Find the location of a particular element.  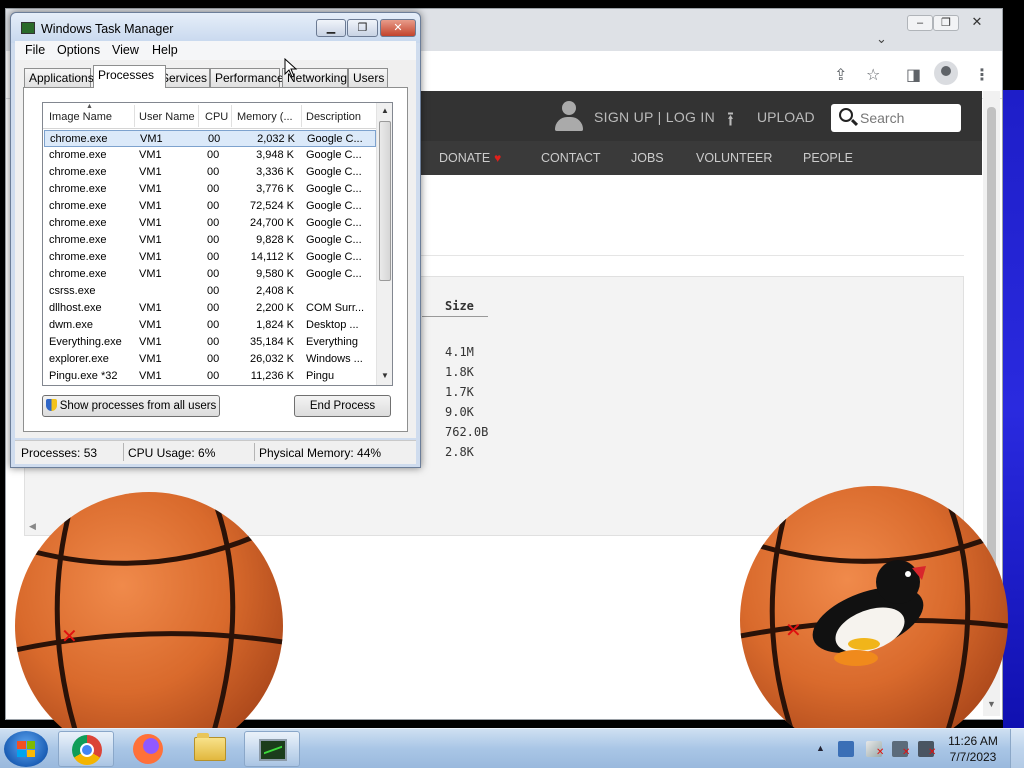

clock-time: 11:26 AM is located at coordinates (973, 741).